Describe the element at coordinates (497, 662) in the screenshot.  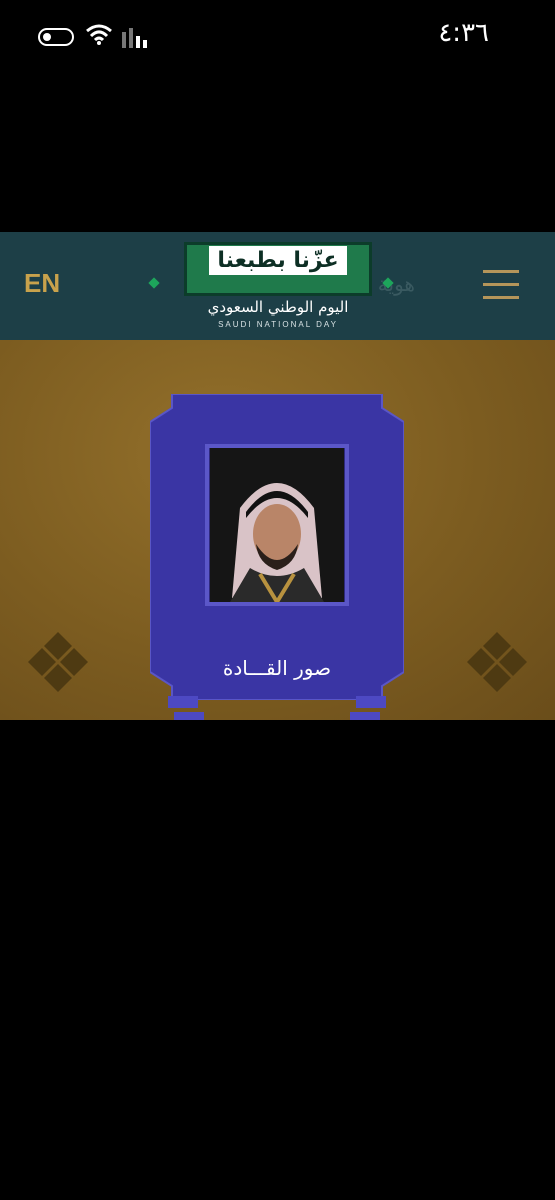
I see `diamond-ornament-right-icon` at that location.